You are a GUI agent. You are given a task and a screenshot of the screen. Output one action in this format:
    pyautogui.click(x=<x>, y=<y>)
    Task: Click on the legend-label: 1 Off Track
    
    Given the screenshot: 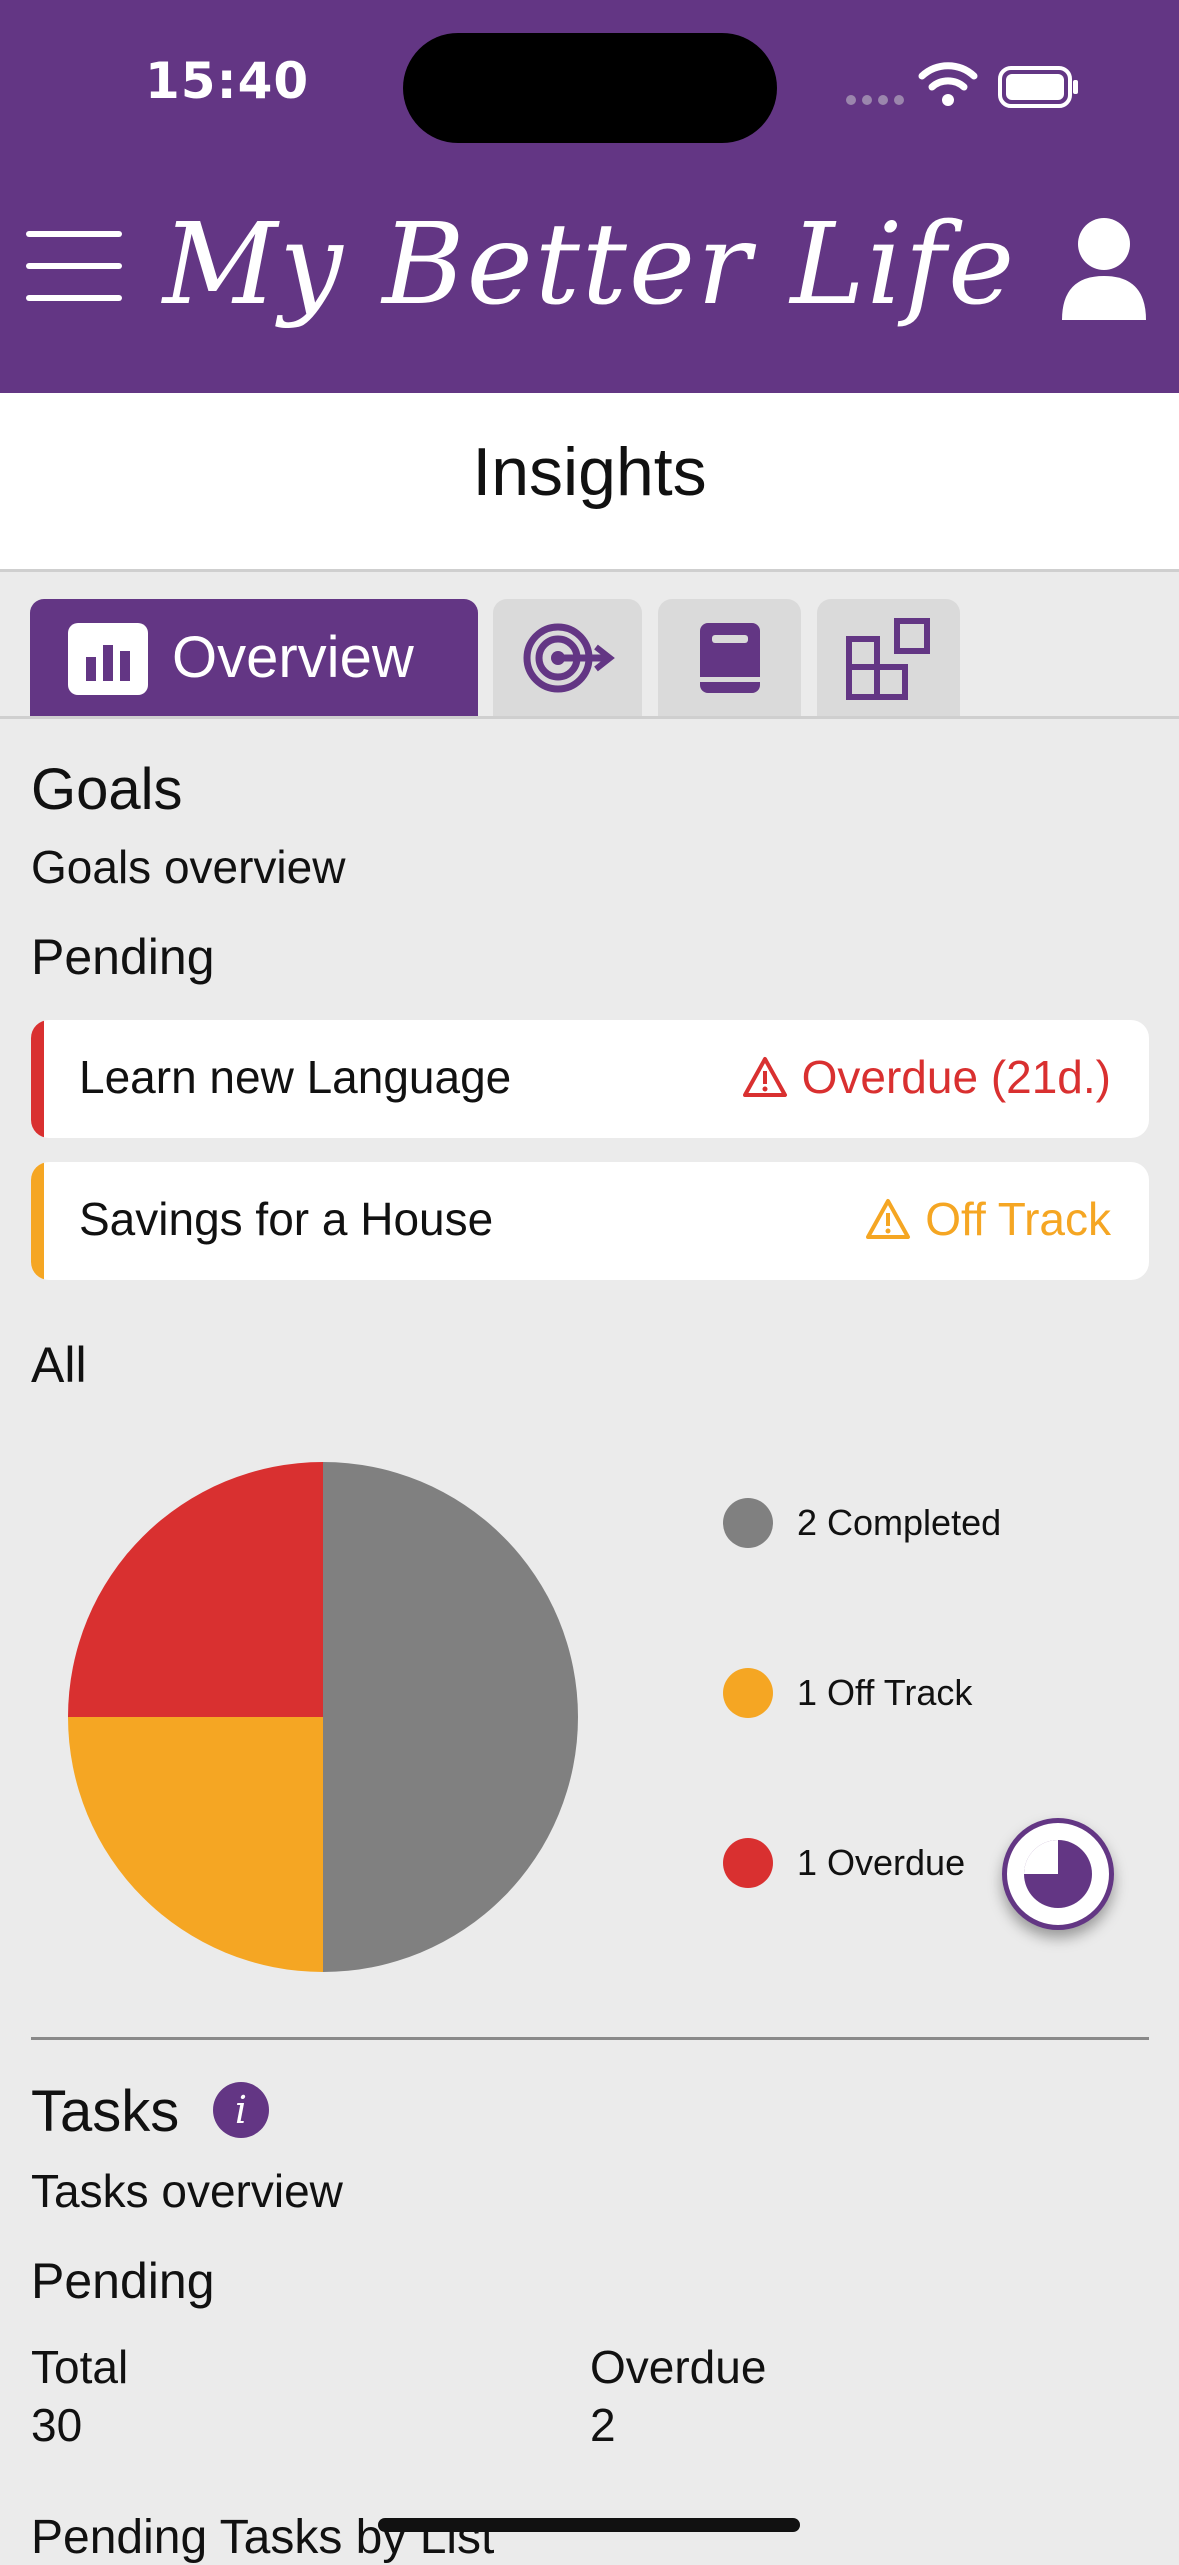 What is the action you would take?
    pyautogui.click(x=885, y=1692)
    